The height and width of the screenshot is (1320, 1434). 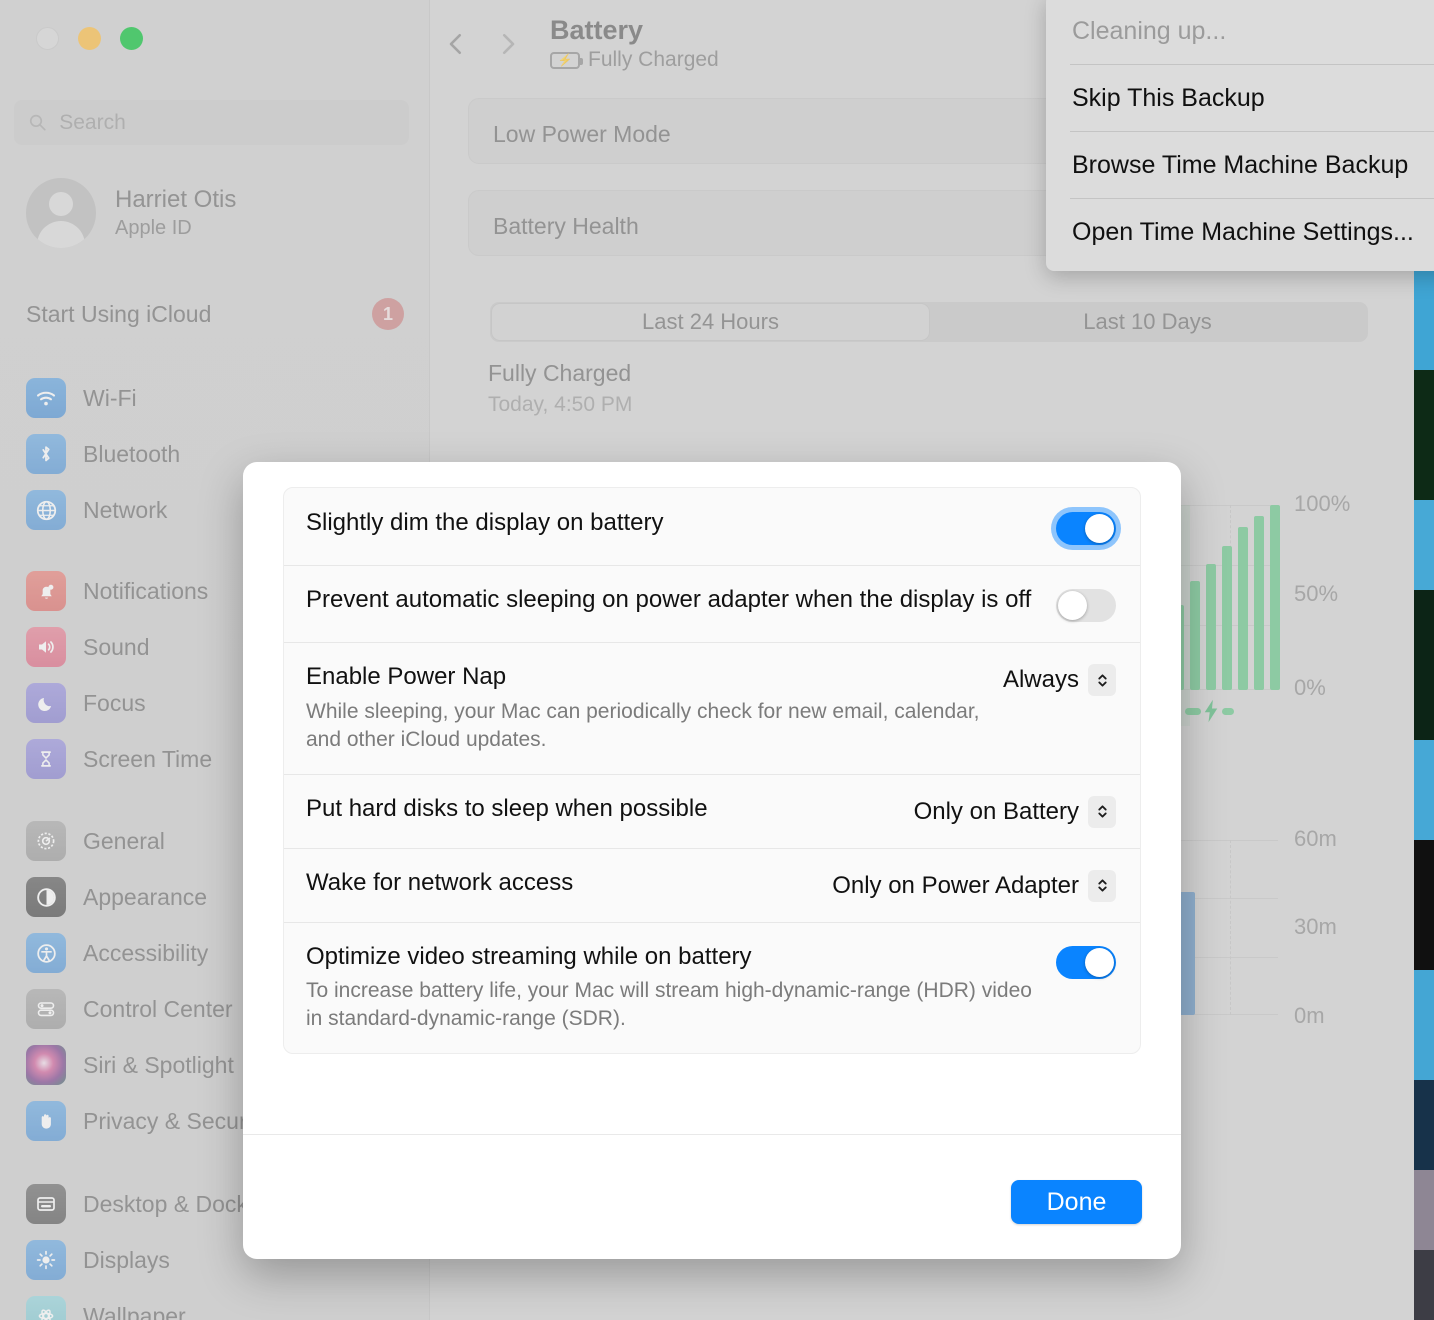 What do you see at coordinates (1240, 98) in the screenshot?
I see `menu-item-skip-this-backup: Skip This Backup` at bounding box center [1240, 98].